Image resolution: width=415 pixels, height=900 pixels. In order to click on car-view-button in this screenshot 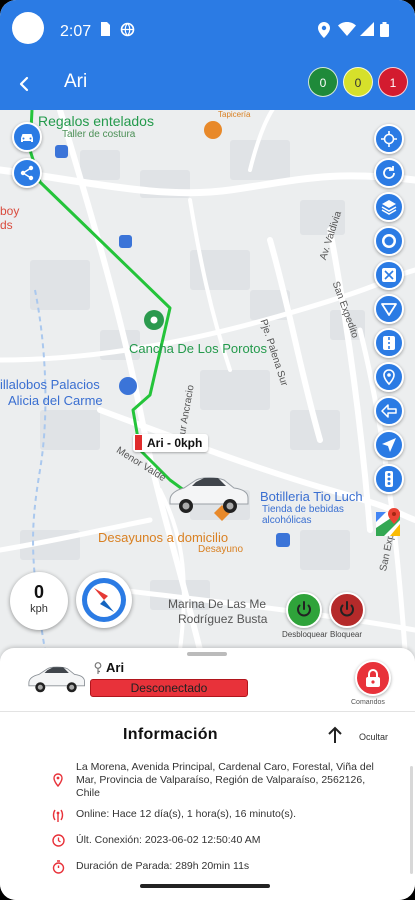, I will do `click(27, 137)`.